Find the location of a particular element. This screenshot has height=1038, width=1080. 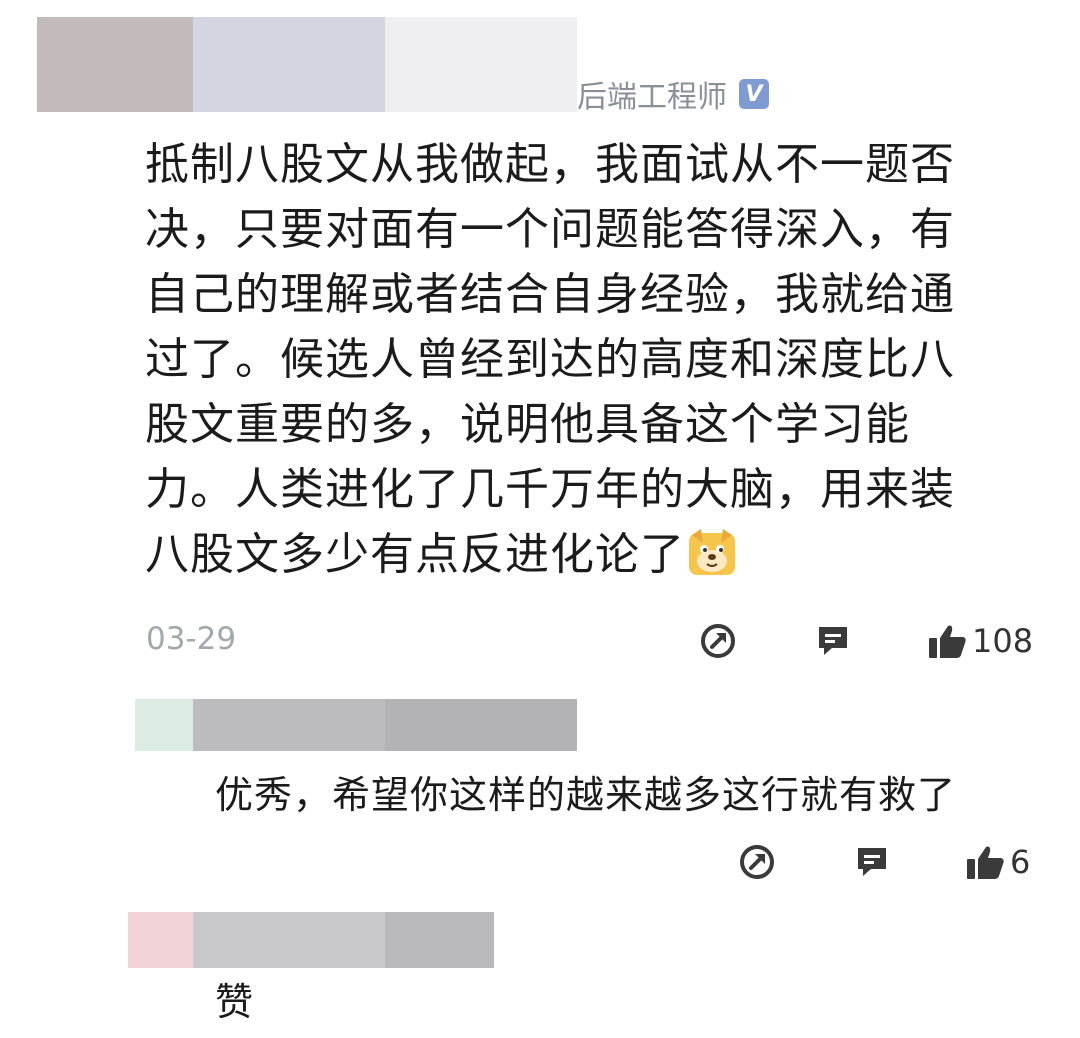

comment-meta-row: 03-29 108 is located at coordinates (540, 641).